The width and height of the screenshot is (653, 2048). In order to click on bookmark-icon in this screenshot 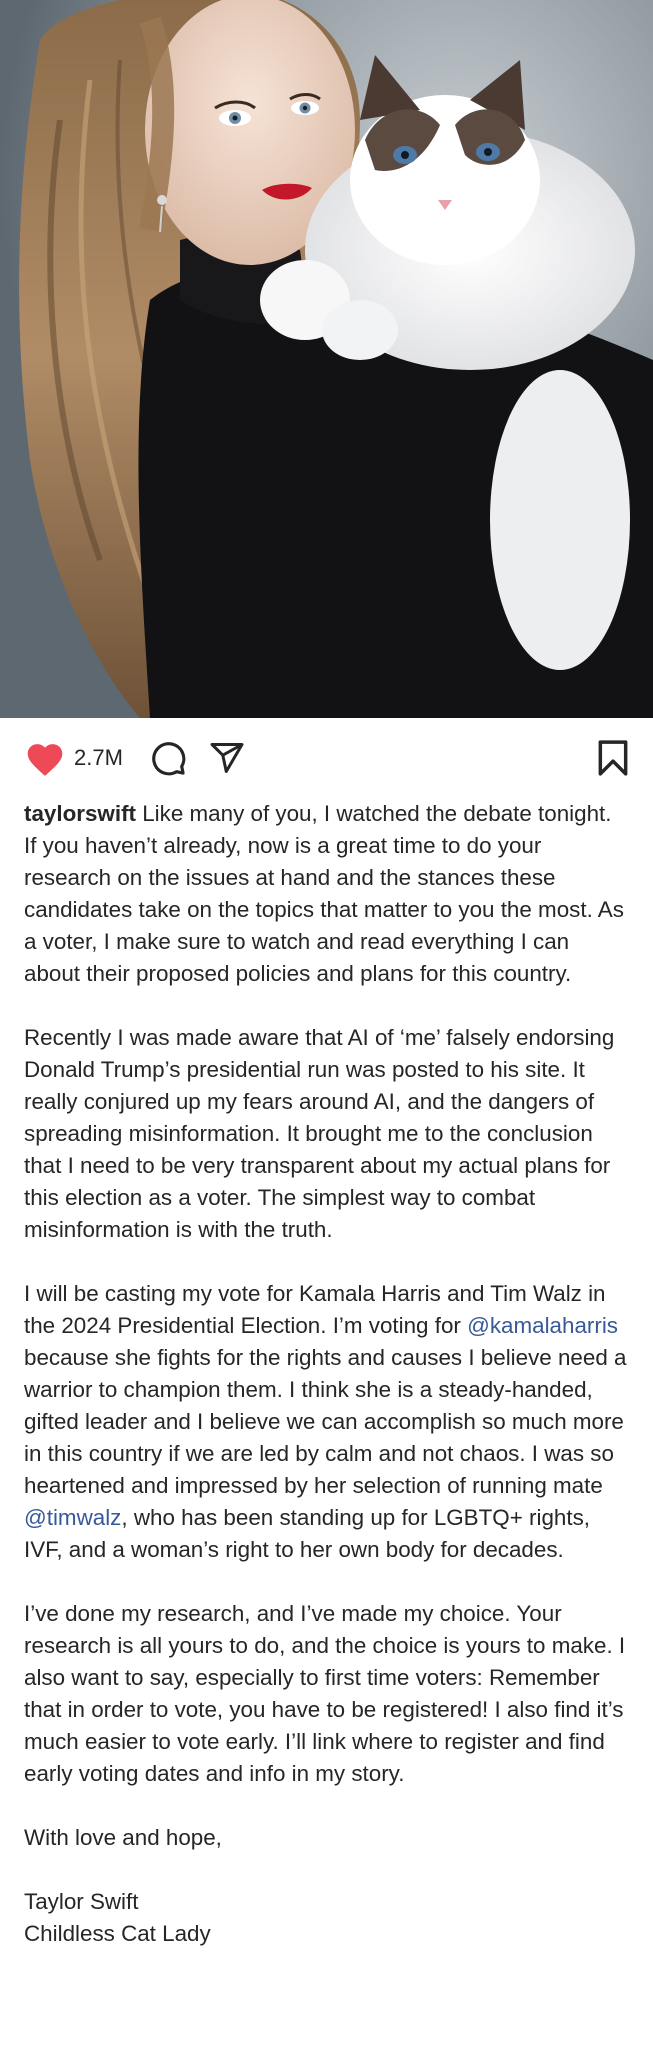, I will do `click(613, 758)`.